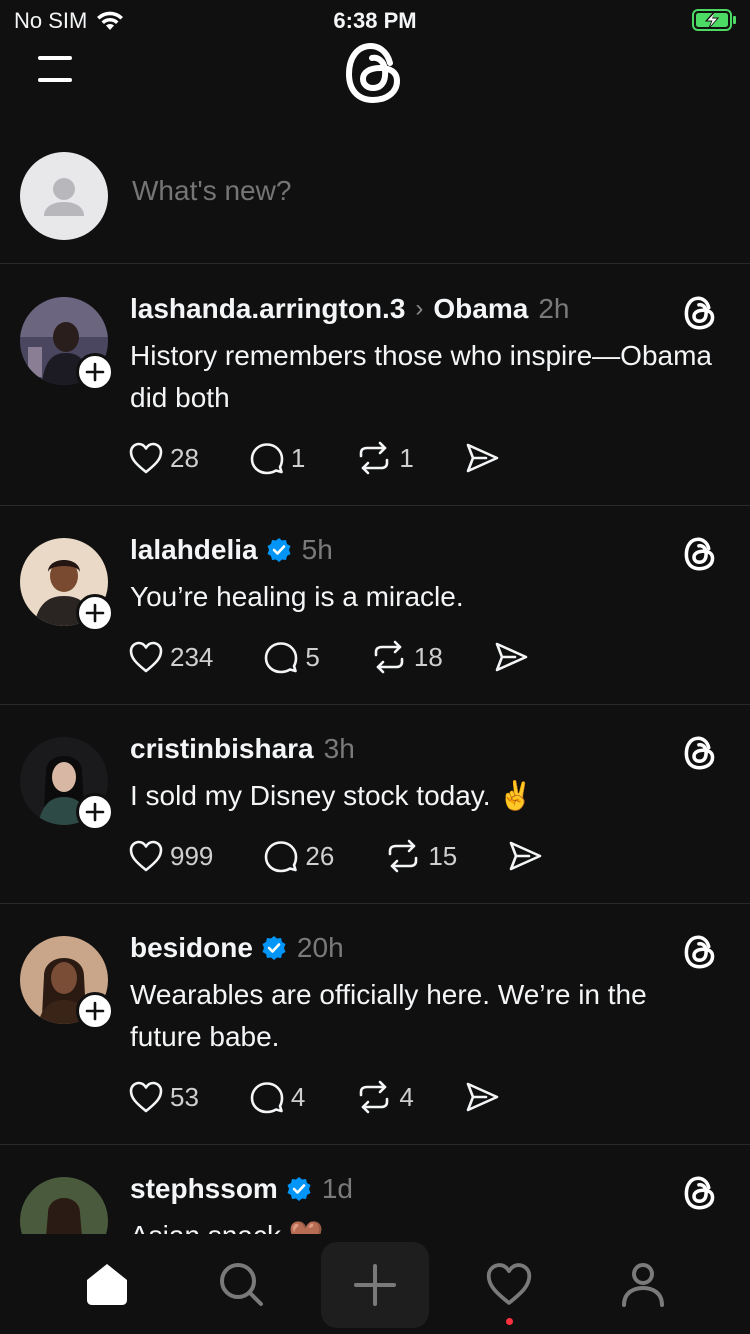 This screenshot has height=1334, width=750. Describe the element at coordinates (382, 191) in the screenshot. I see `whats-new-input` at that location.